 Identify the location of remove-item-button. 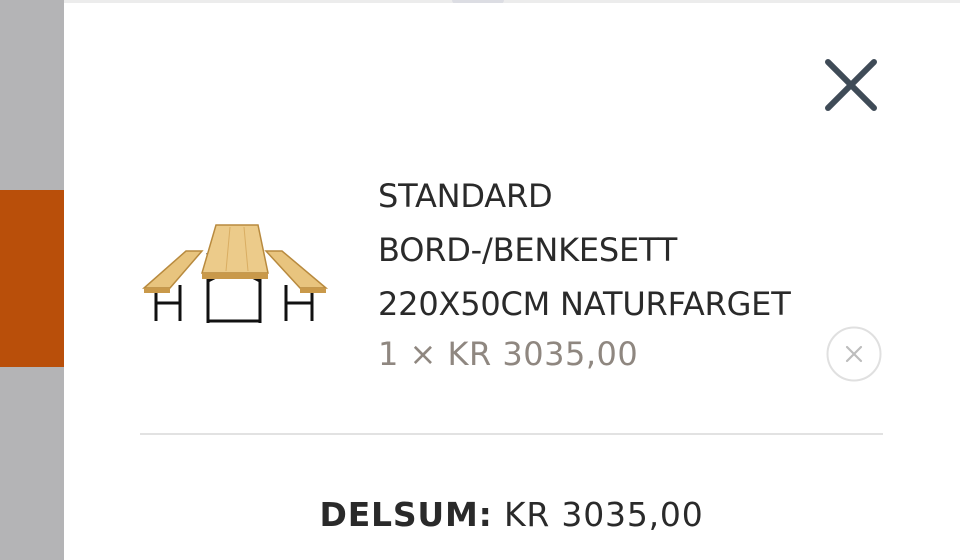
(854, 354).